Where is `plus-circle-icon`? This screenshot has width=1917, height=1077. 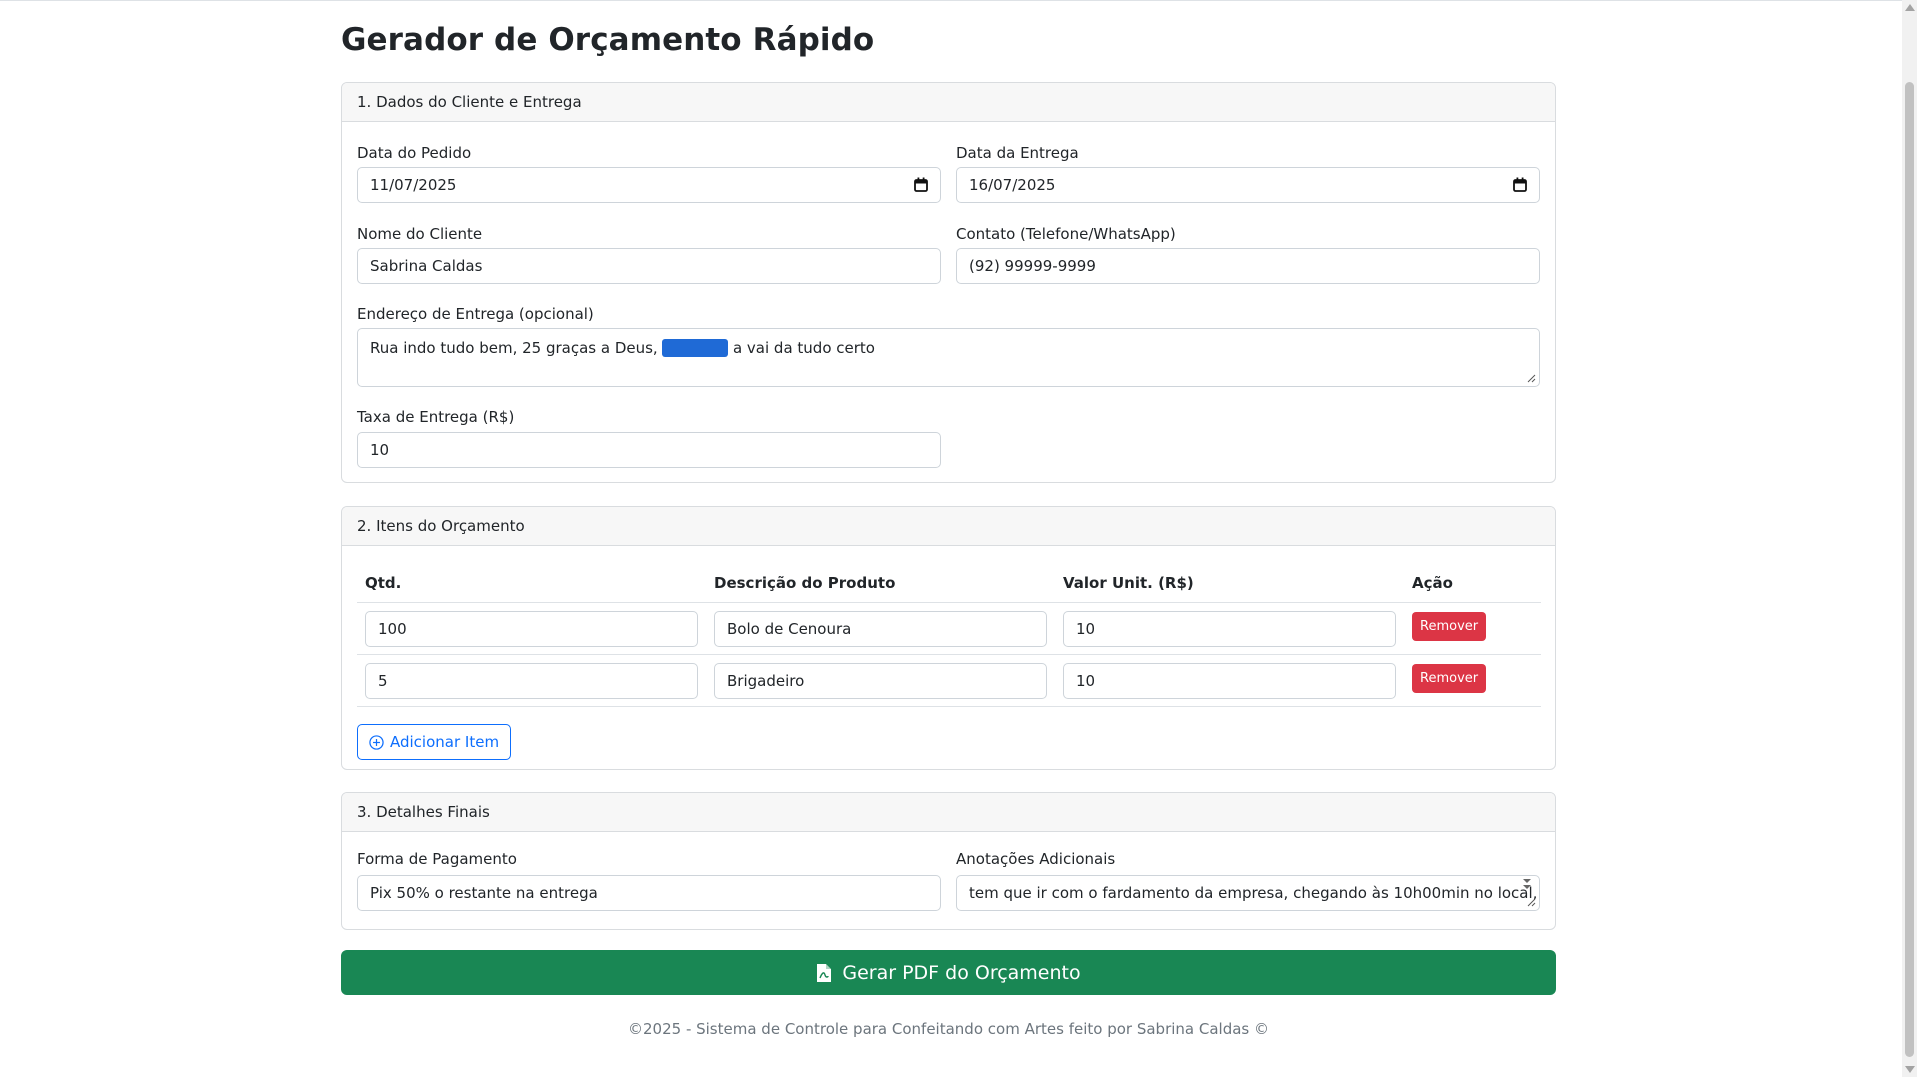
plus-circle-icon is located at coordinates (376, 742).